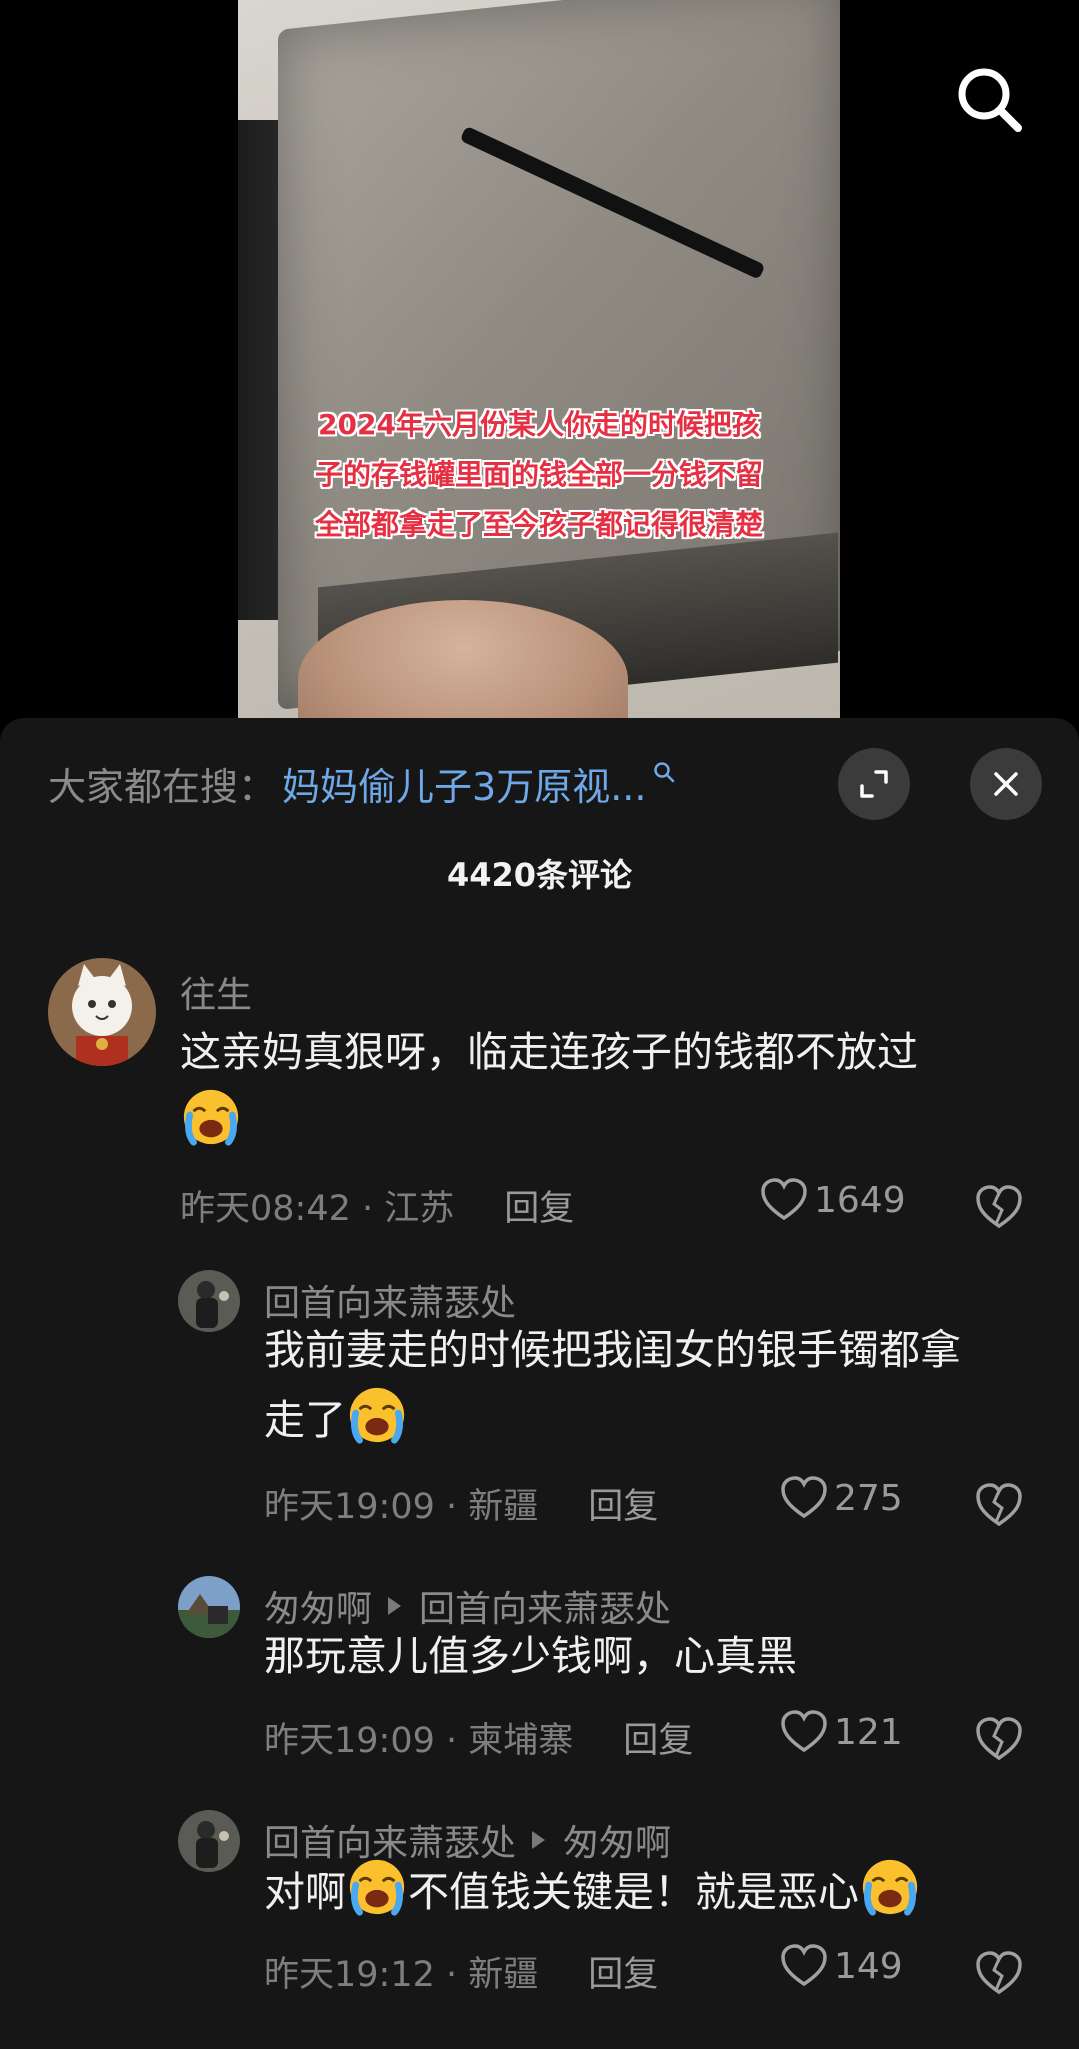 The width and height of the screenshot is (1079, 2049). I want to click on comment-meta: 昨天19:09 · 柬埔寨 回复, so click(478, 1737).